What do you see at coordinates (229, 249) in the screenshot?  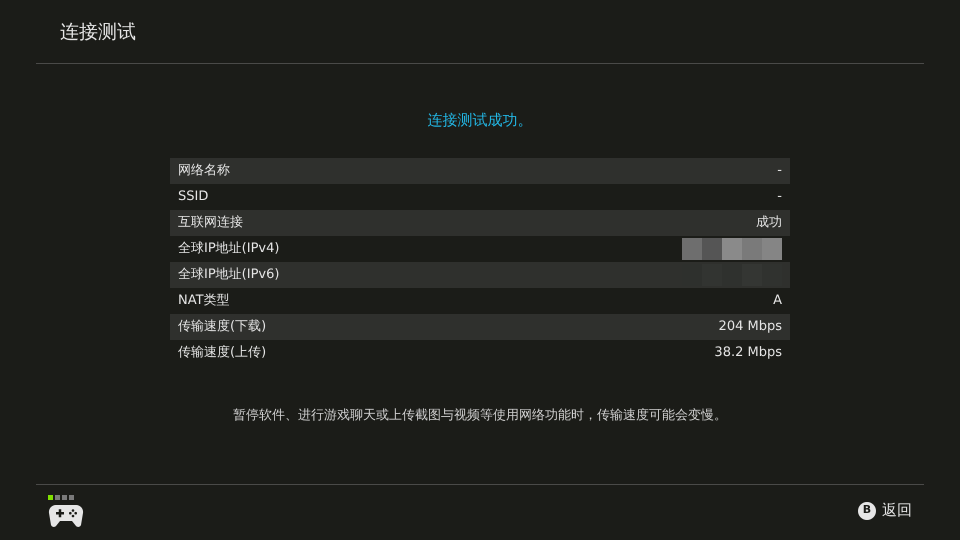 I see `row-label: 全球IP地址(IPv4)` at bounding box center [229, 249].